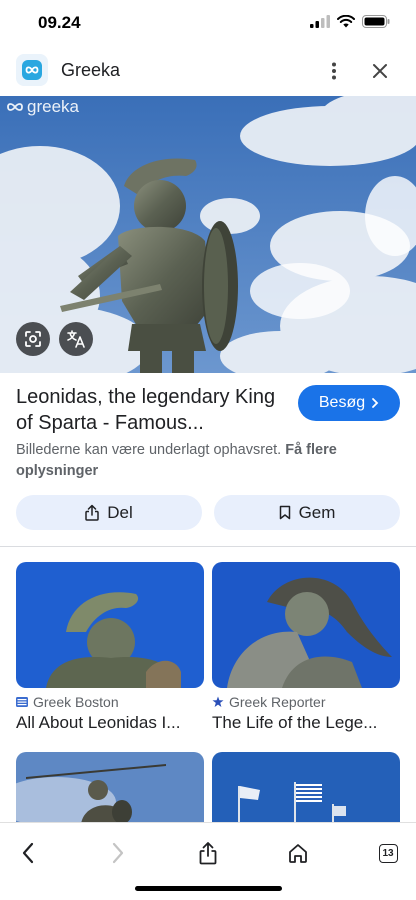 The width and height of the screenshot is (416, 900). I want to click on lens-icon, so click(33, 339).